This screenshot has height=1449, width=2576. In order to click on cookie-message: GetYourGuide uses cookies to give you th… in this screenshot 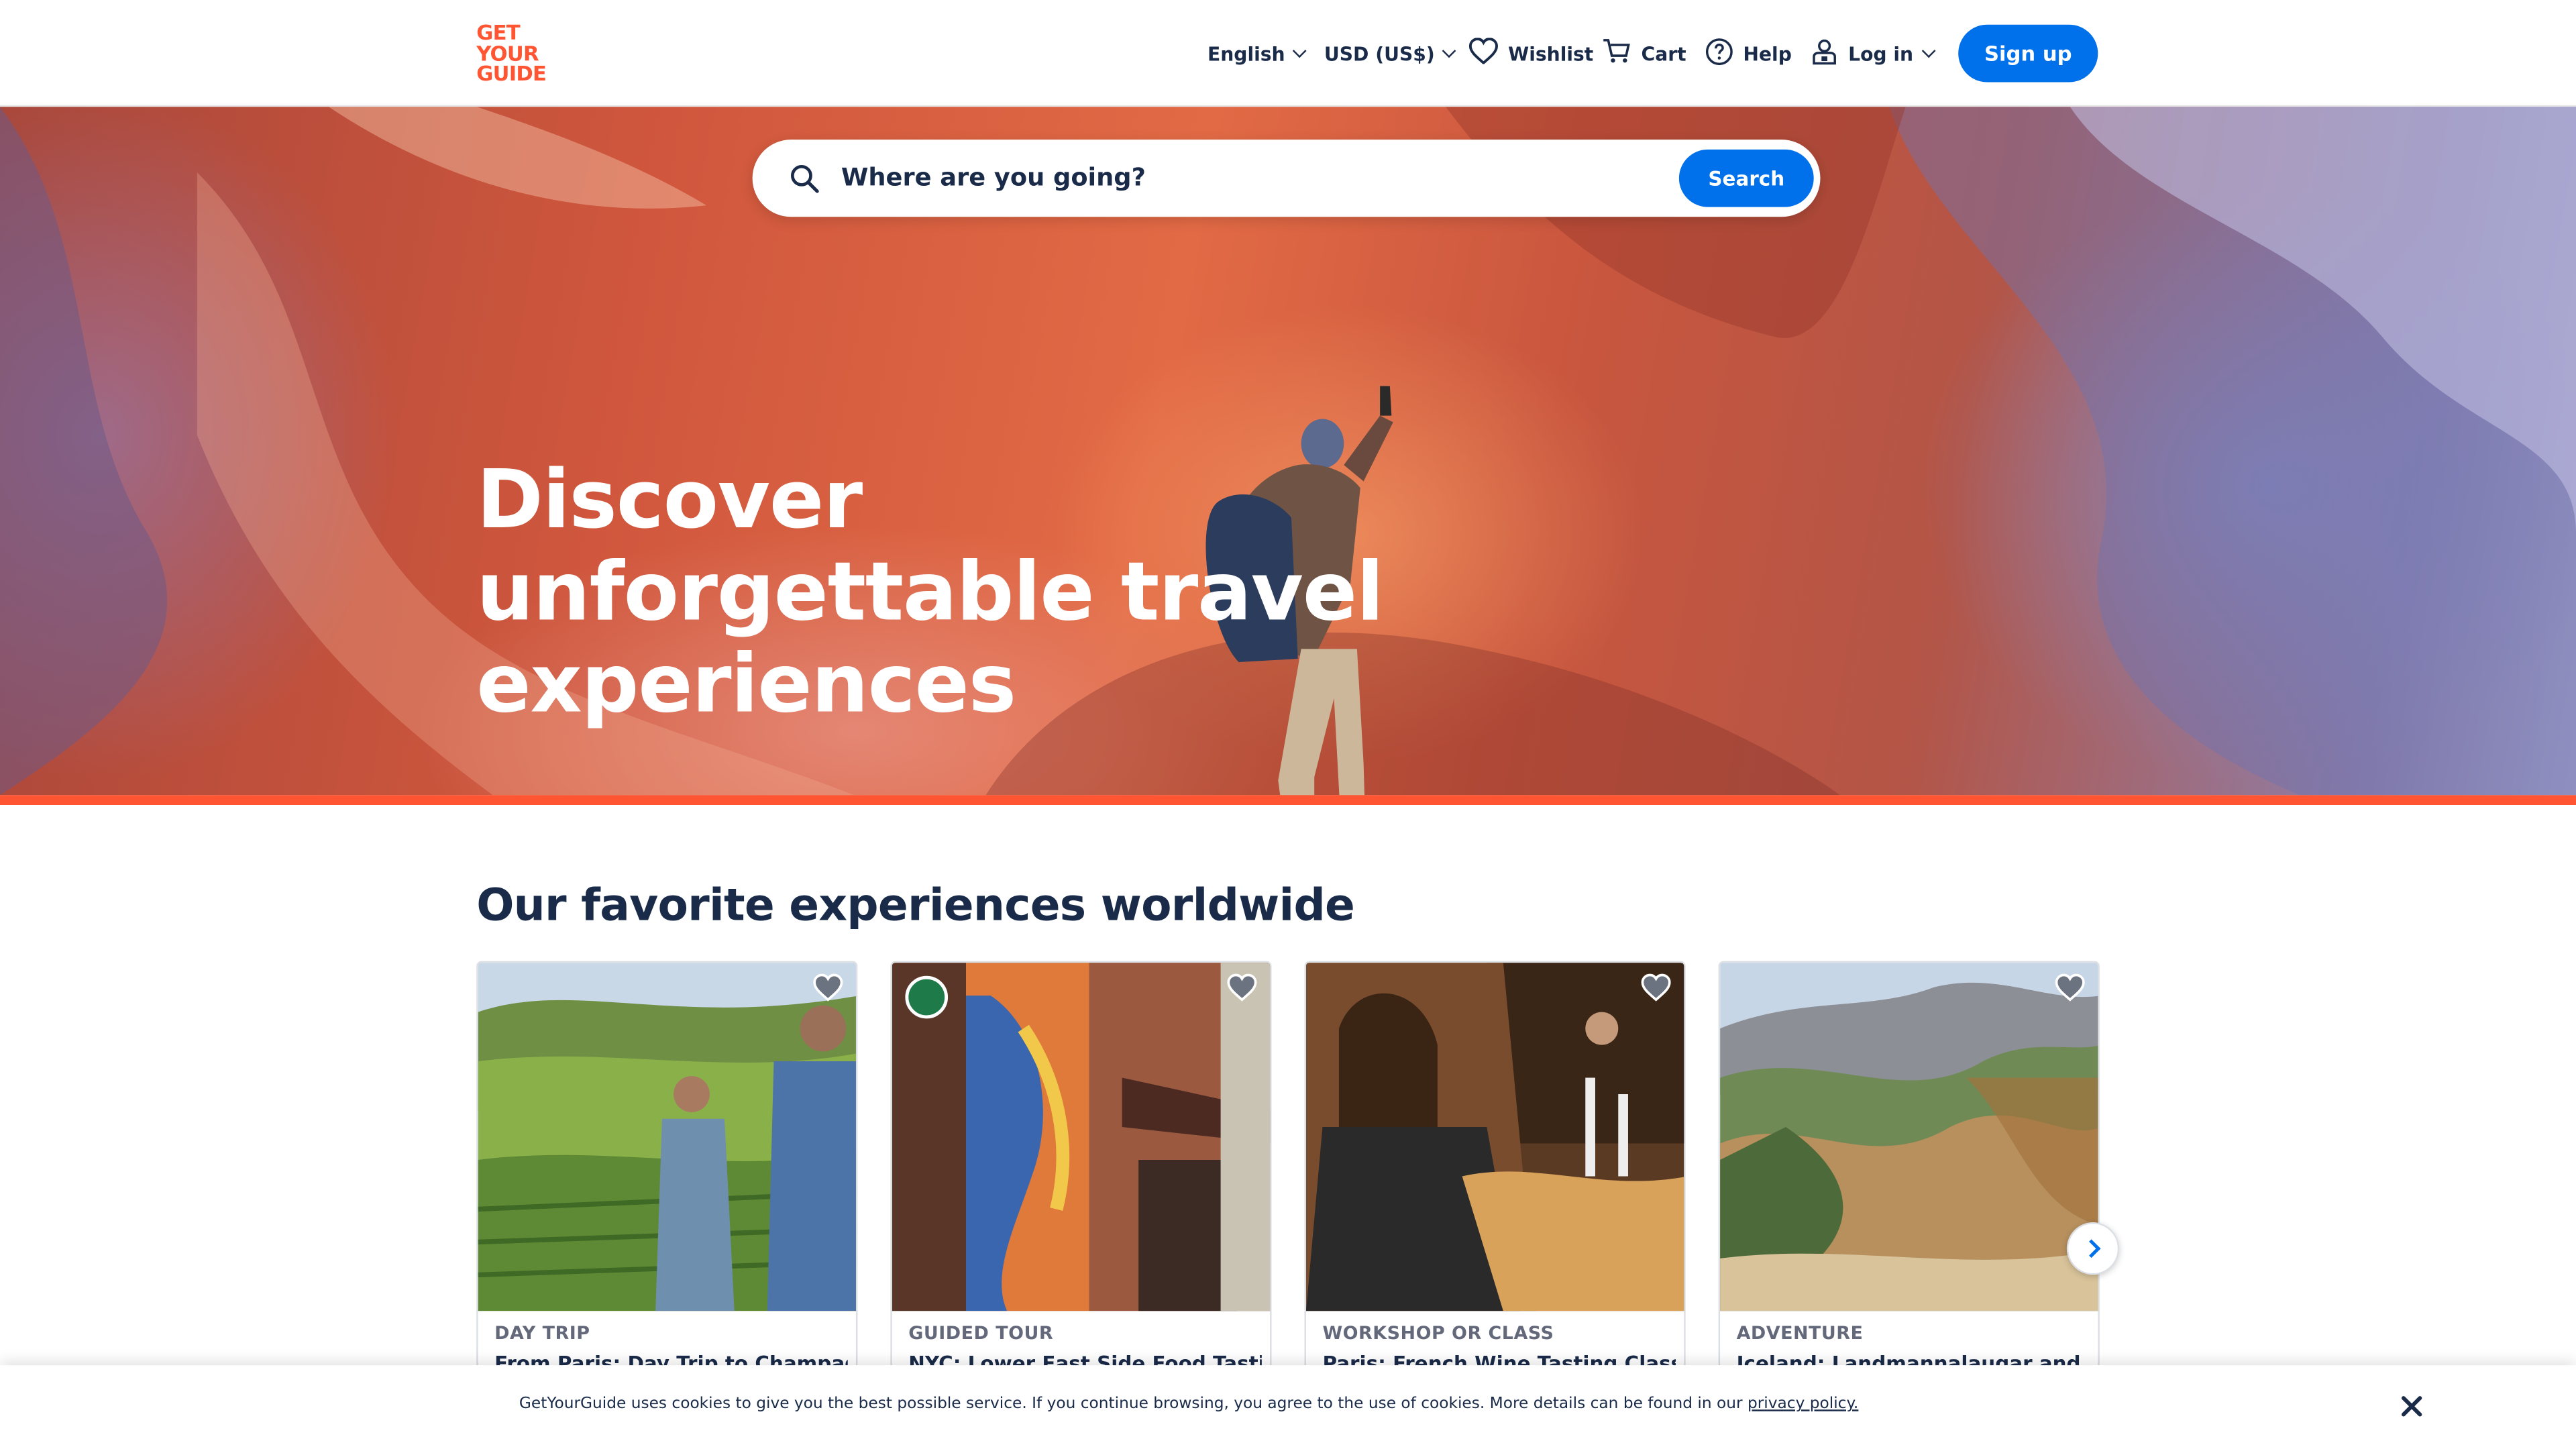, I will do `click(1188, 1404)`.